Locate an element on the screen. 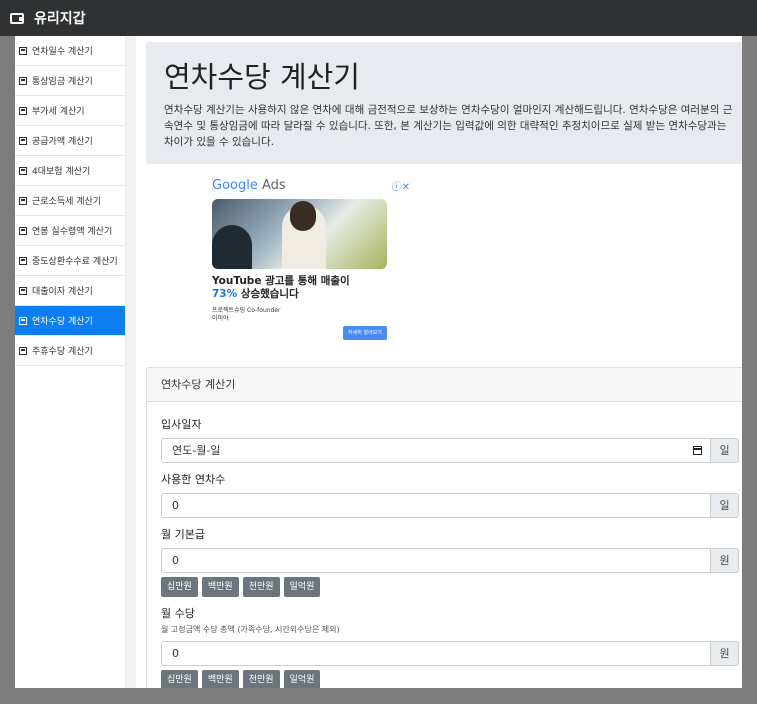 The image size is (757, 704). ad-headline-line2: 상승했습니다 is located at coordinates (268, 294).